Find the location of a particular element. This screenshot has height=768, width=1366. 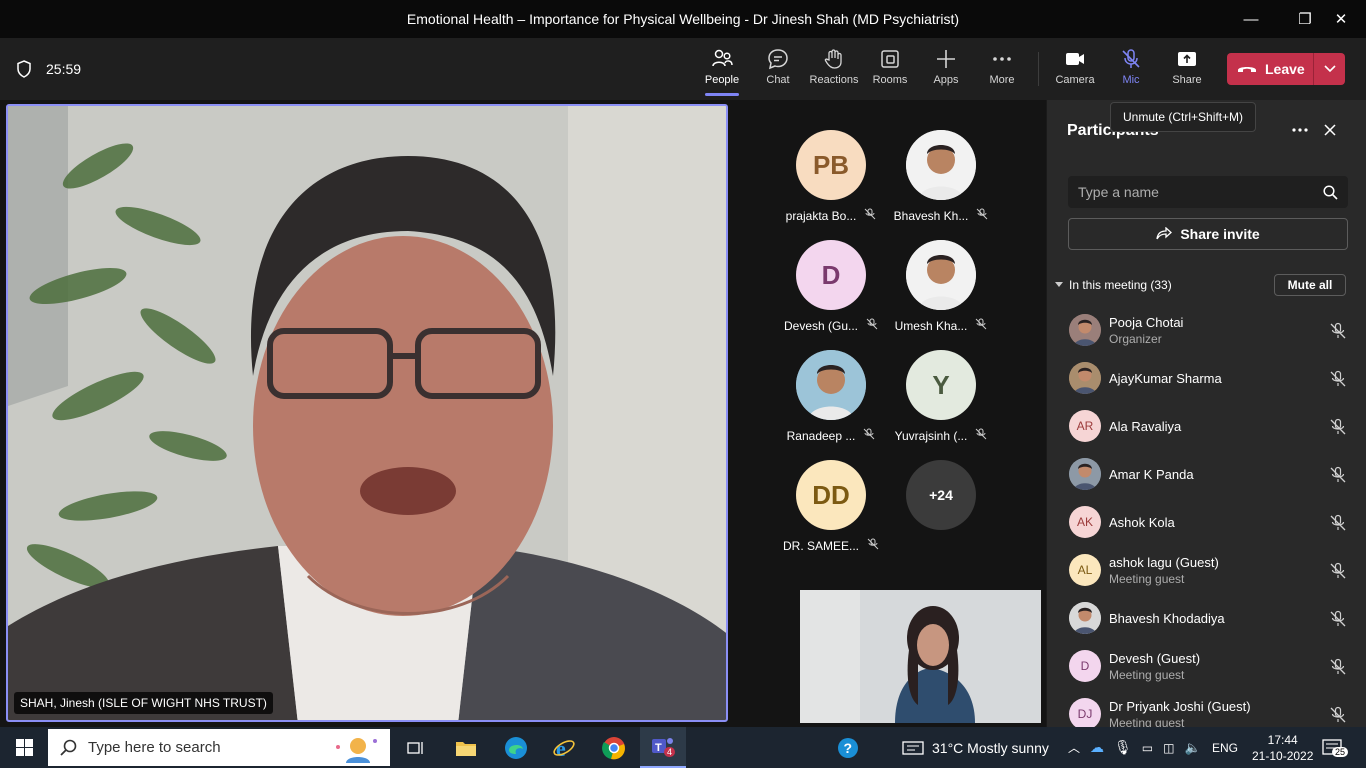

svg-text: e is located at coordinates (561, 748).